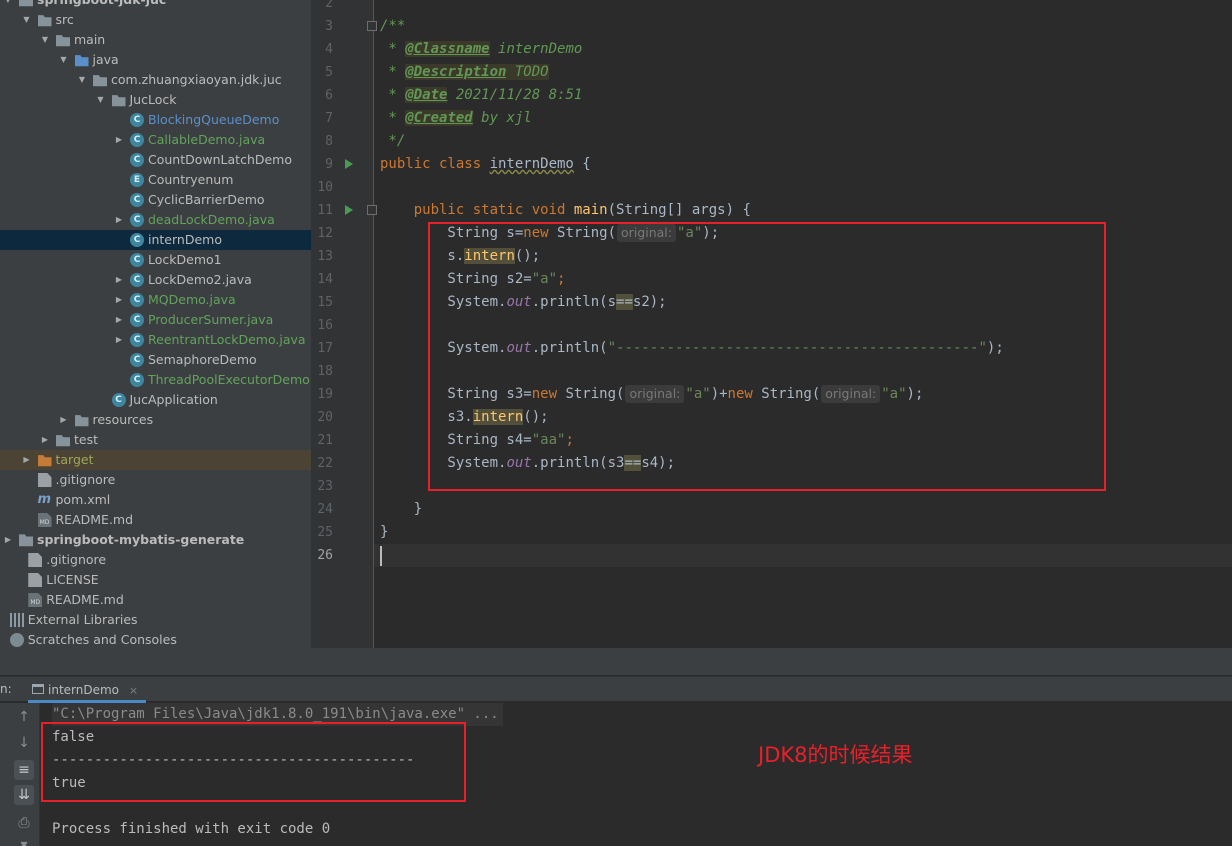  I want to click on tree-item: ▶ springboot-mybatis-generate, so click(155, 540).